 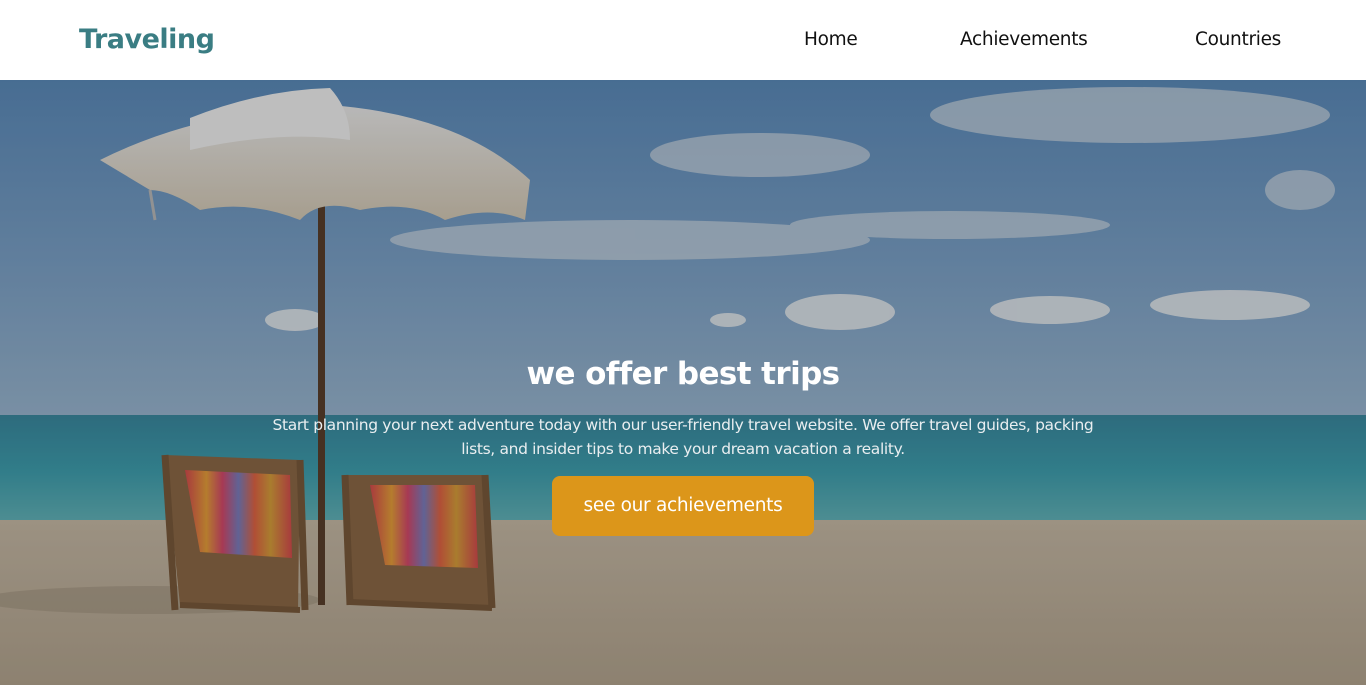 I want to click on nav-achievements-link: Achievements, so click(x=1024, y=40).